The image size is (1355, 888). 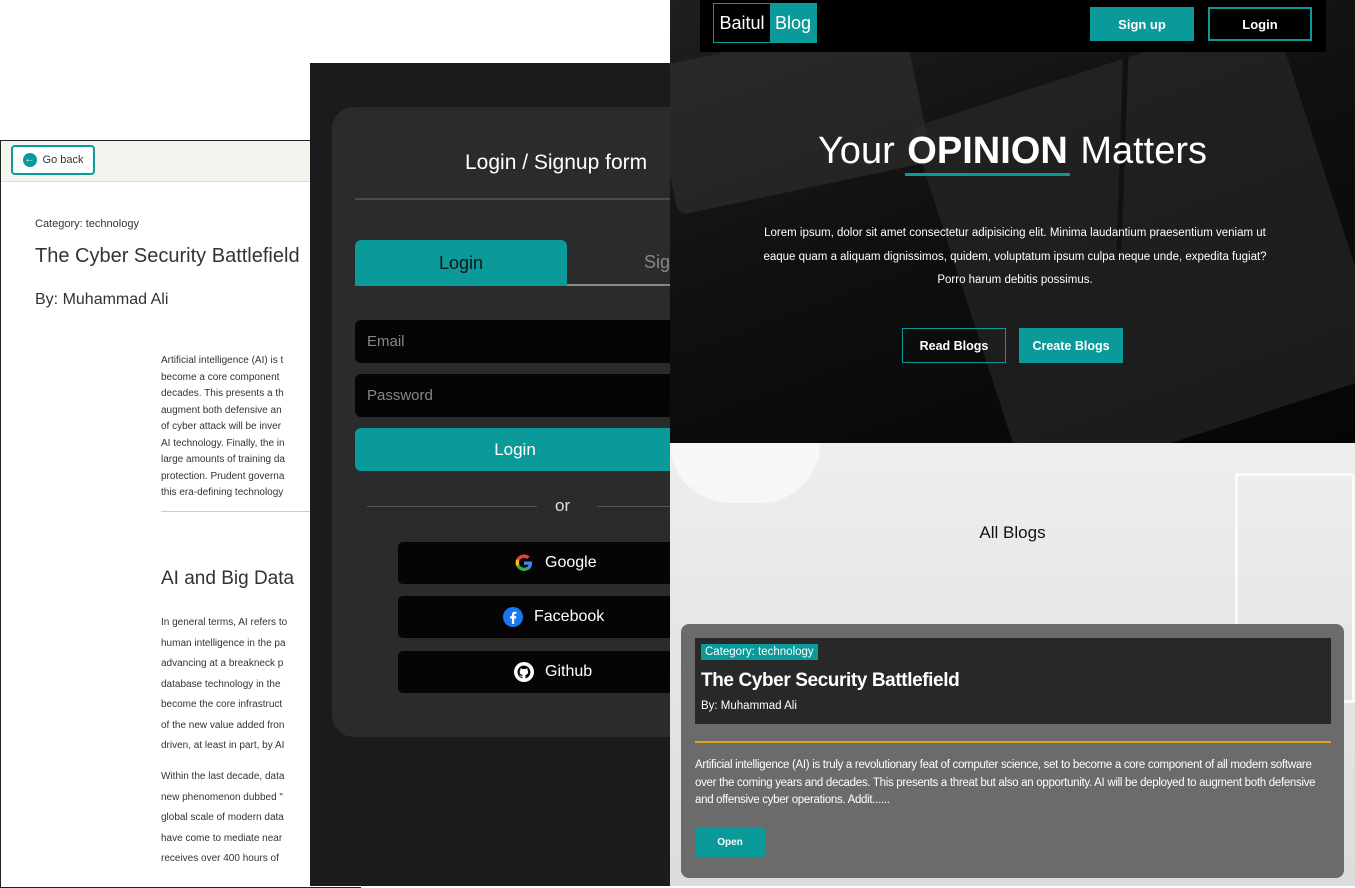 What do you see at coordinates (556, 162) in the screenshot?
I see `form-title: Login / Signup form` at bounding box center [556, 162].